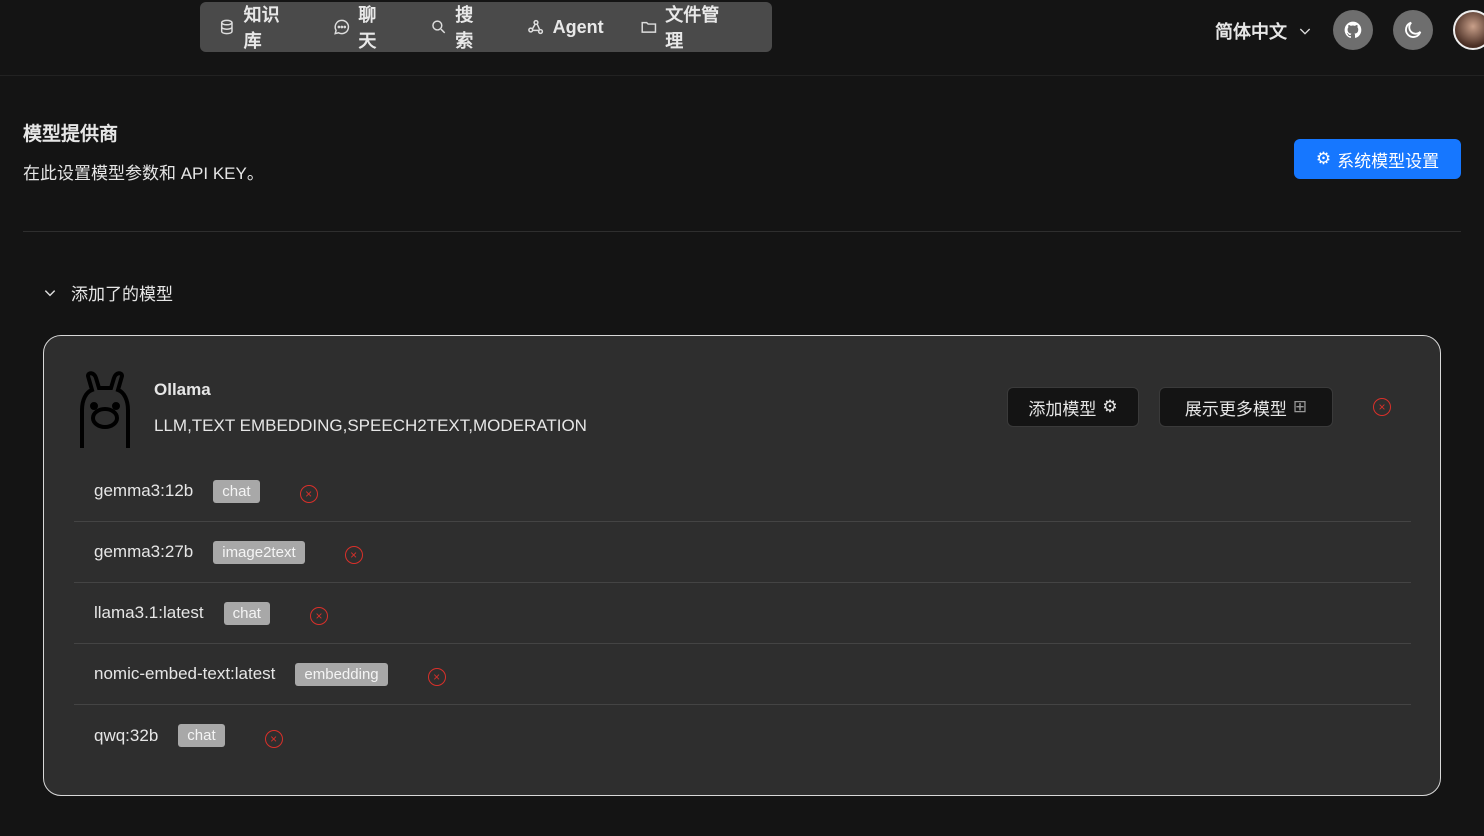 The width and height of the screenshot is (1484, 836). I want to click on nav-chat: 聊天, so click(363, 27).